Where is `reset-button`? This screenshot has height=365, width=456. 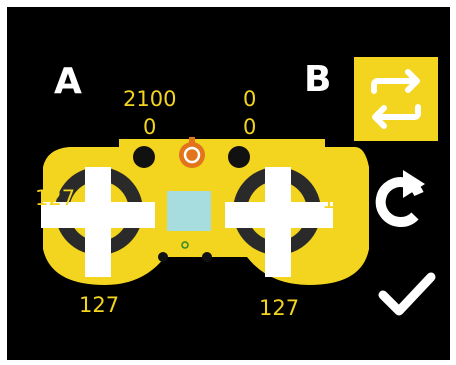
reset-button is located at coordinates (403, 200).